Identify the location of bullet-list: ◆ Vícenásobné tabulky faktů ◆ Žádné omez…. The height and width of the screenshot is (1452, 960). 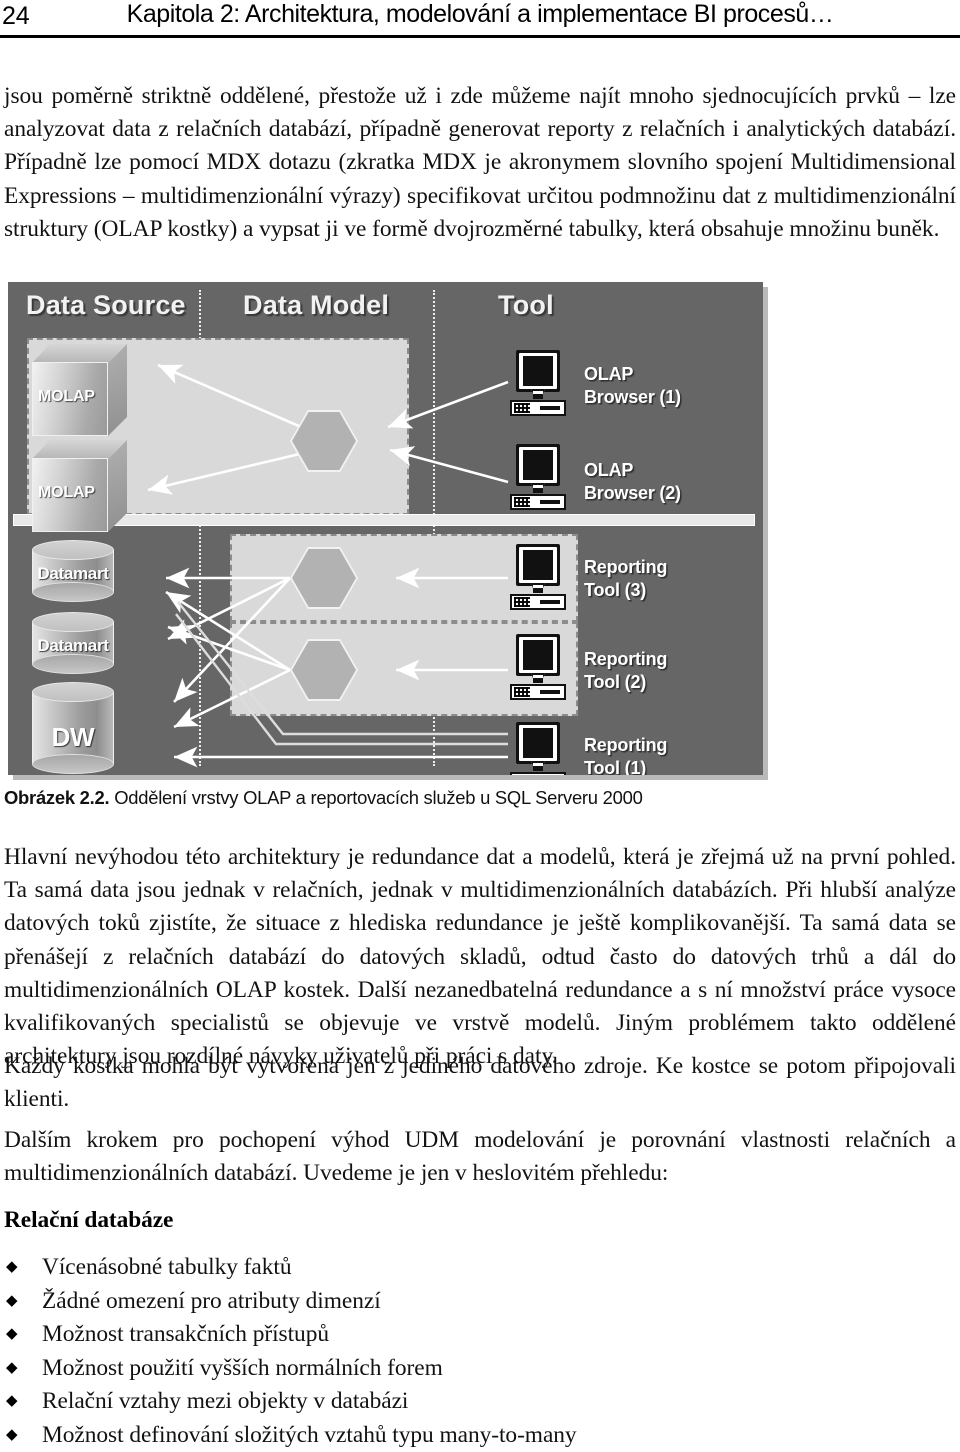
(354, 1351).